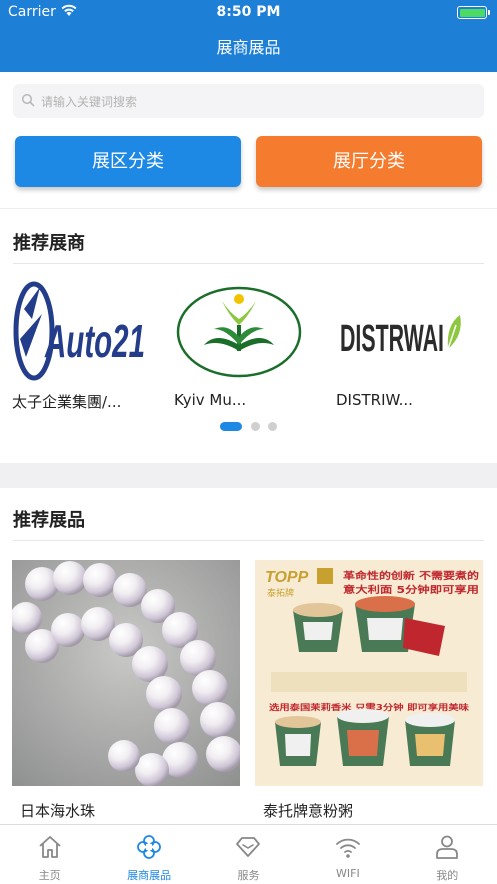 Image resolution: width=497 pixels, height=884 pixels. I want to click on tab-services: 服务, so click(248, 854).